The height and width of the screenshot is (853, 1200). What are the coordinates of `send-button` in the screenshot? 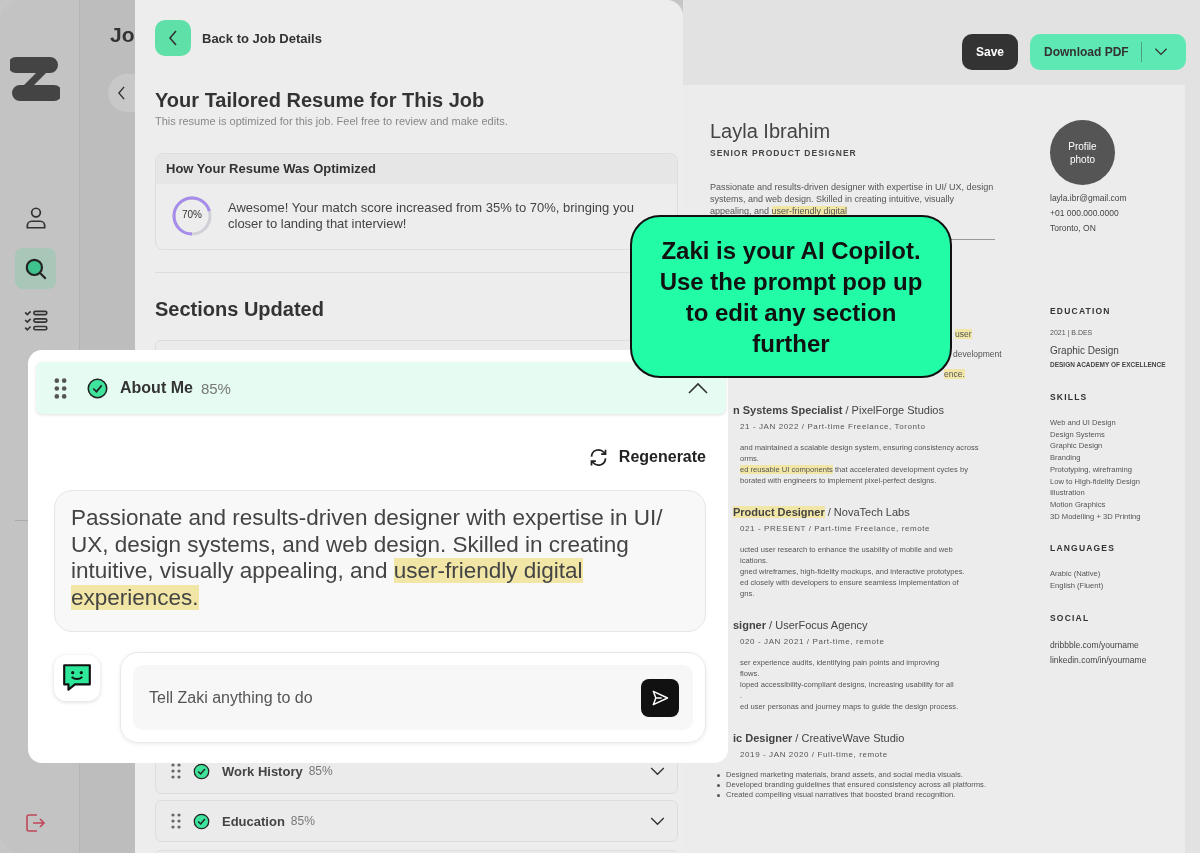 It's located at (660, 697).